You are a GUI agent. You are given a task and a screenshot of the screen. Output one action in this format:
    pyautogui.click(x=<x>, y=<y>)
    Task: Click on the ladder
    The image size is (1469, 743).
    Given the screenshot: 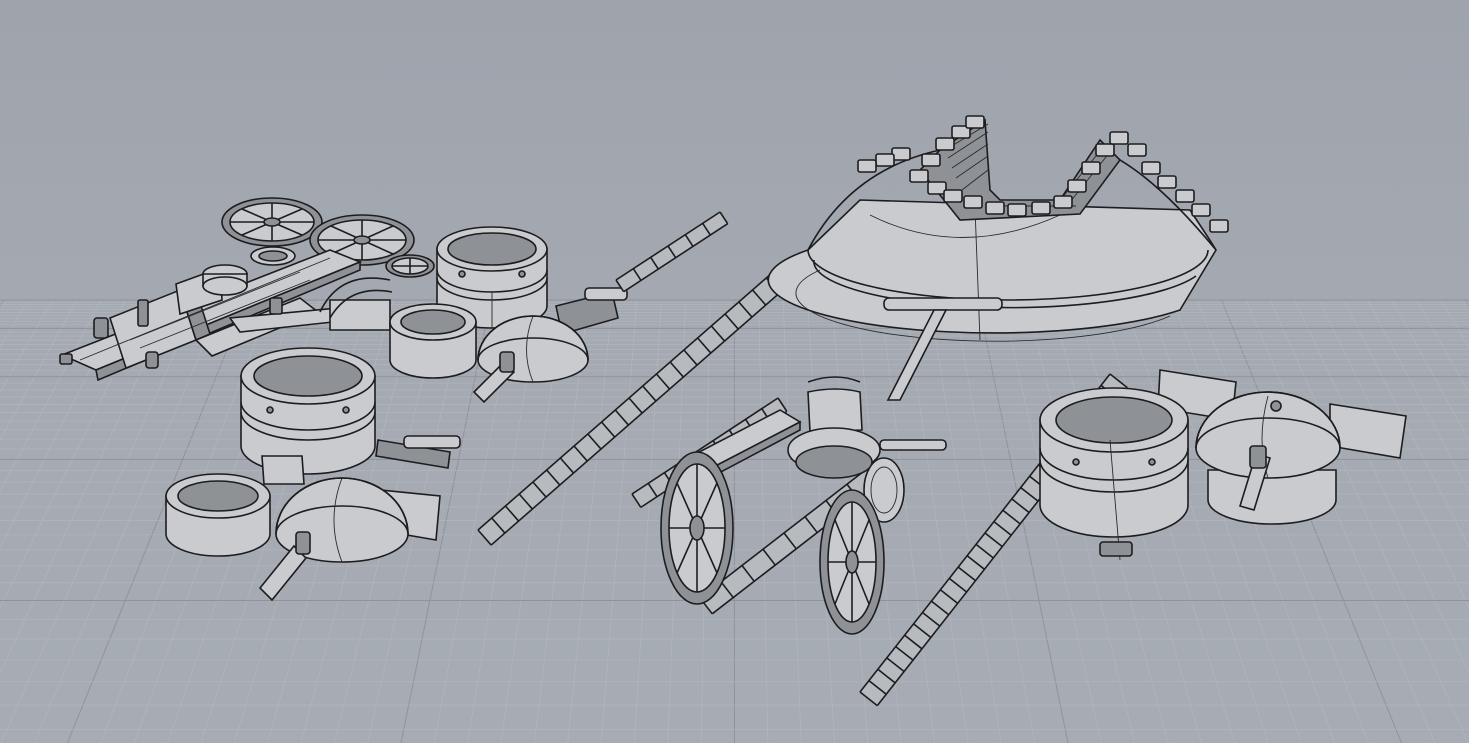 What is the action you would take?
    pyautogui.click(x=672, y=252)
    